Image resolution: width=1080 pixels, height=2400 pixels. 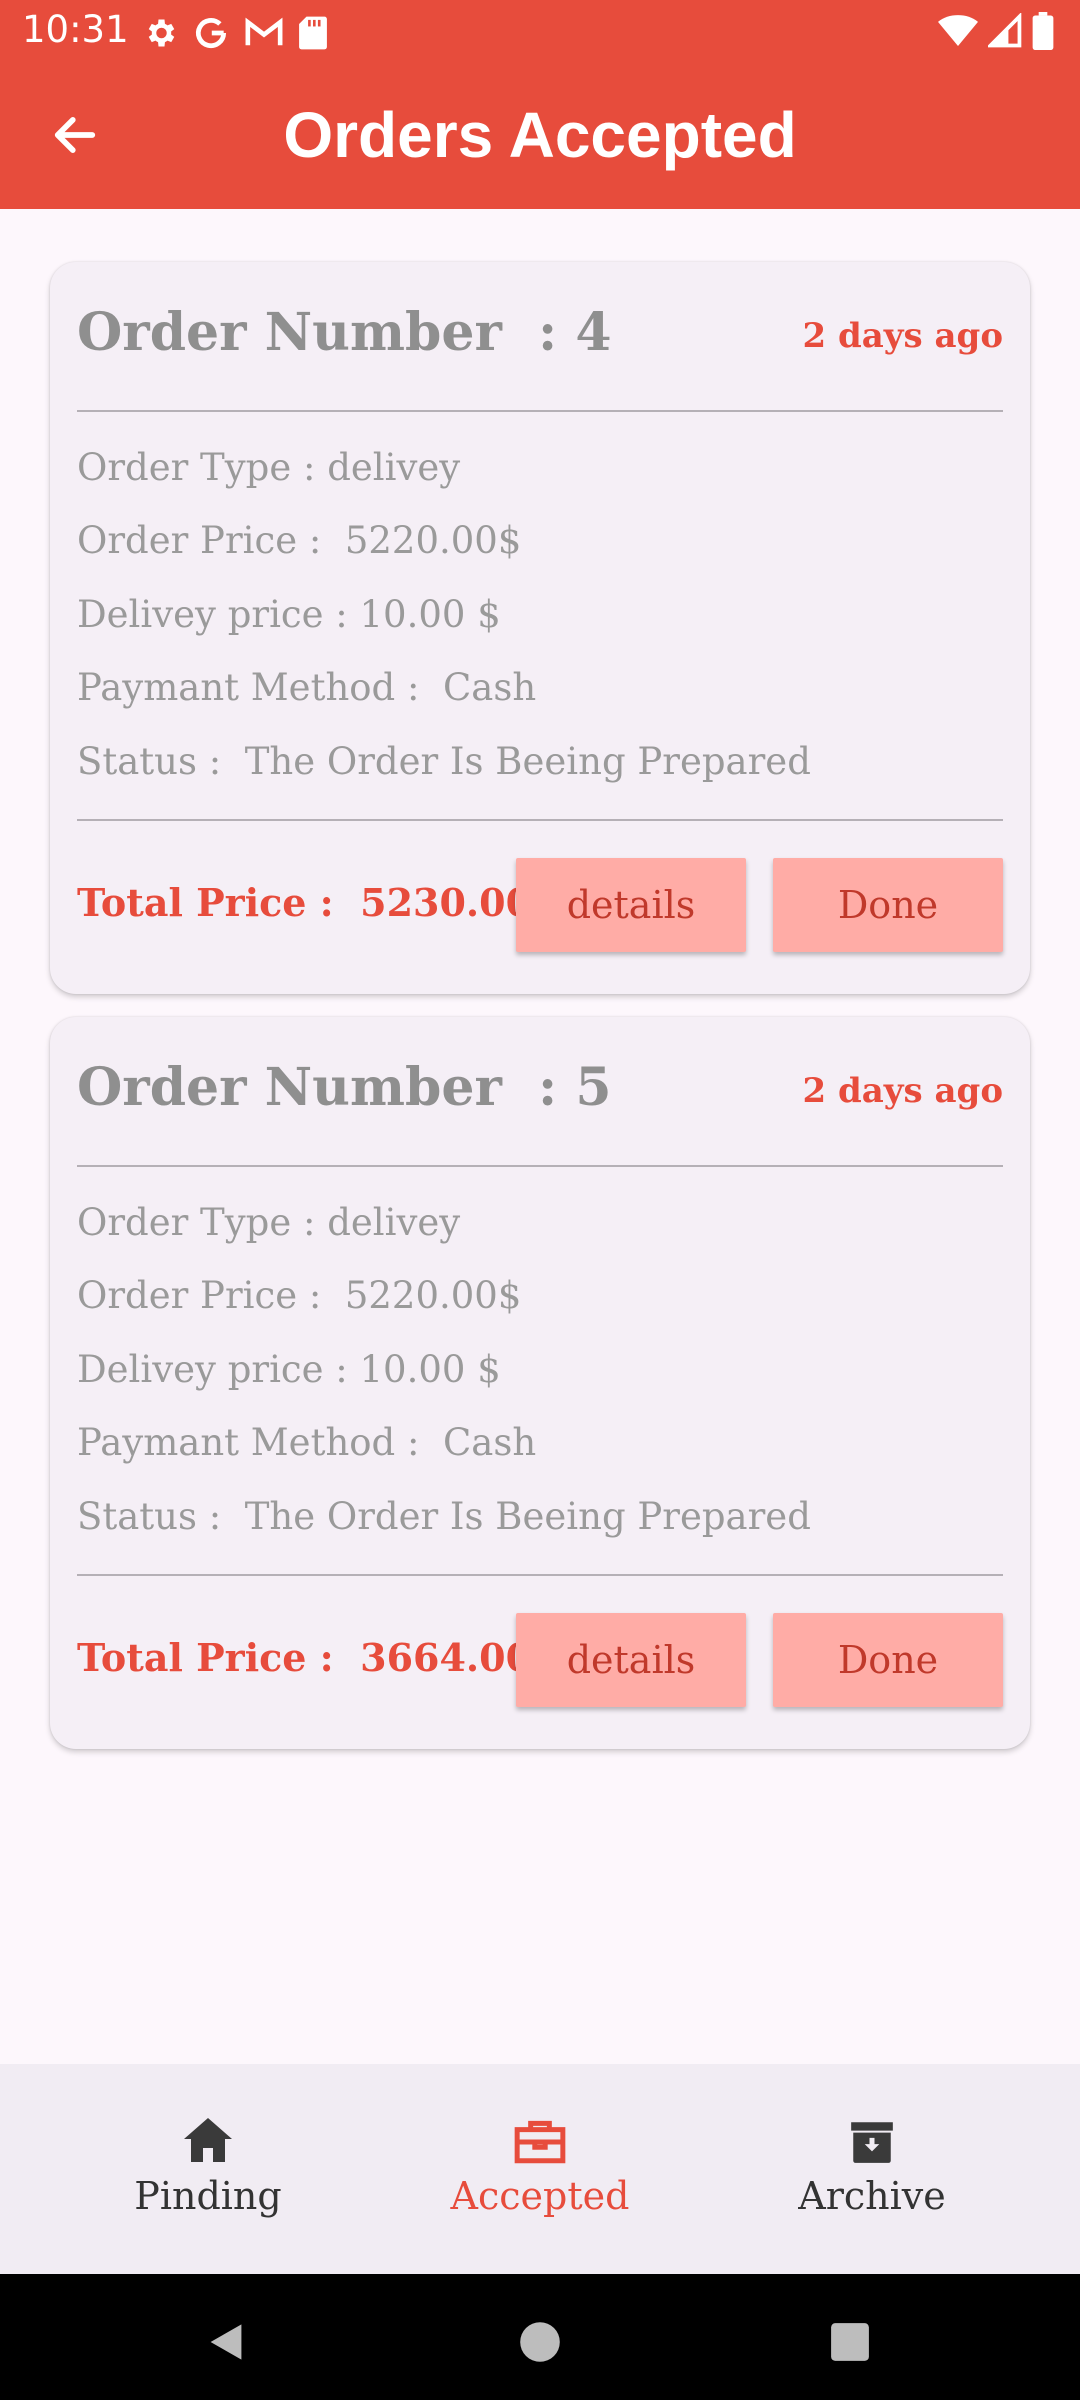 I want to click on order-number: Order Number : 5, so click(x=344, y=1087).